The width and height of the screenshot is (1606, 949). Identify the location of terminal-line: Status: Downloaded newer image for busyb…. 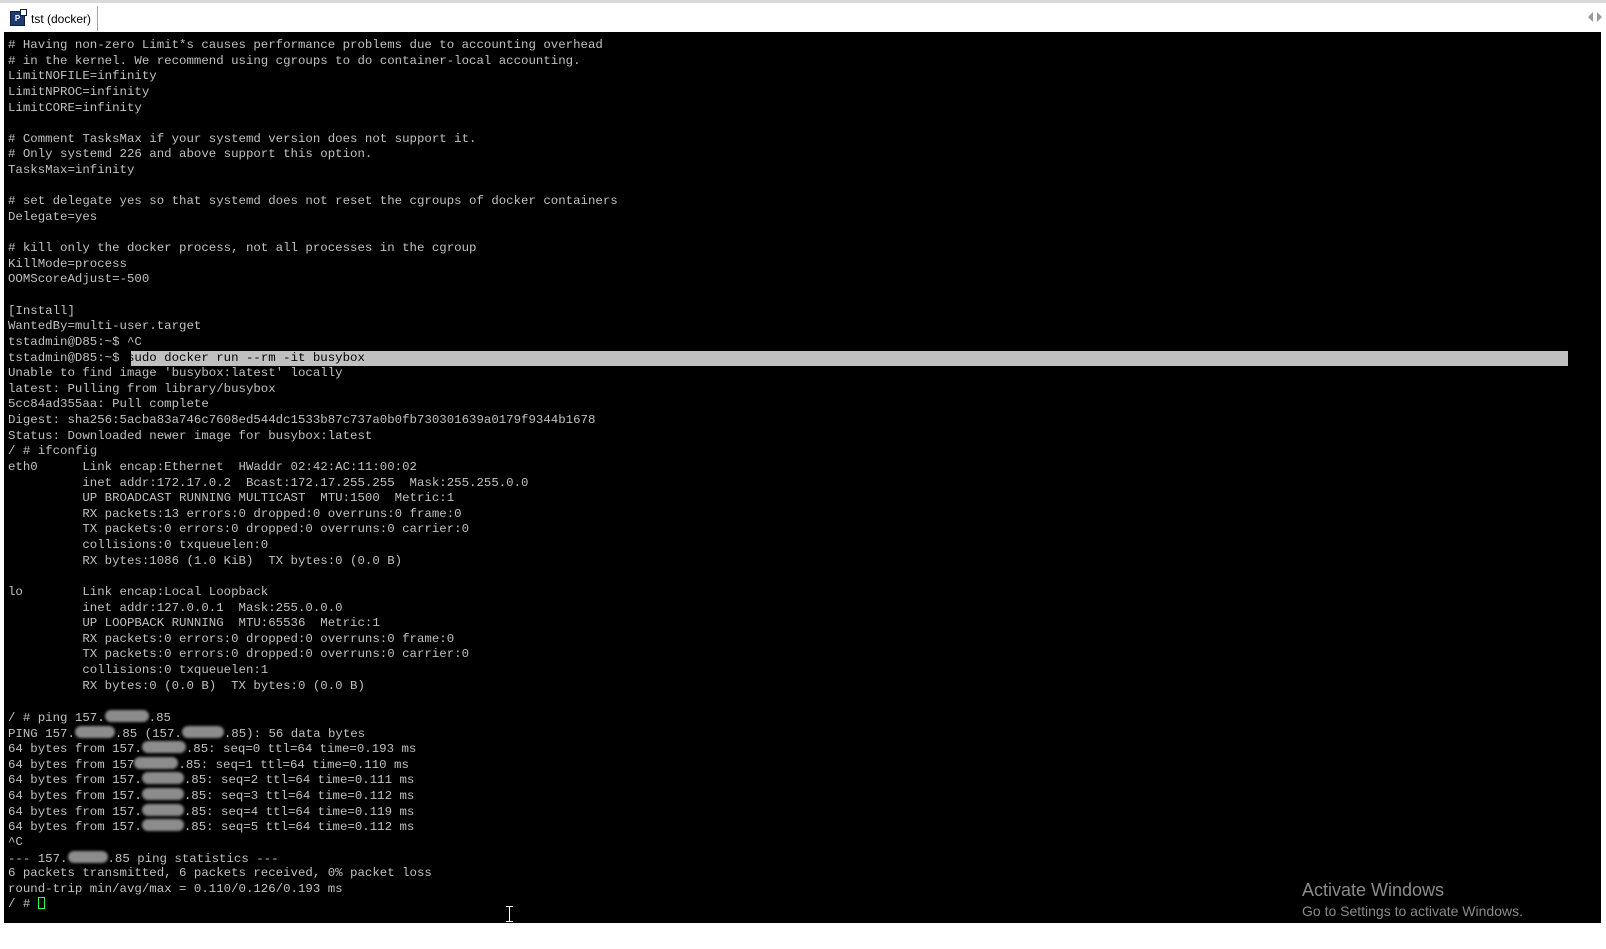
(190, 435).